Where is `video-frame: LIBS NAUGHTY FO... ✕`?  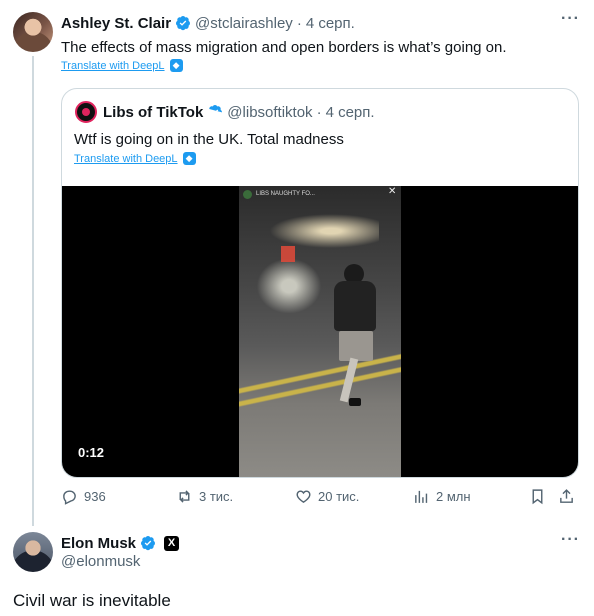
video-frame: LIBS NAUGHTY FO... ✕ is located at coordinates (320, 331).